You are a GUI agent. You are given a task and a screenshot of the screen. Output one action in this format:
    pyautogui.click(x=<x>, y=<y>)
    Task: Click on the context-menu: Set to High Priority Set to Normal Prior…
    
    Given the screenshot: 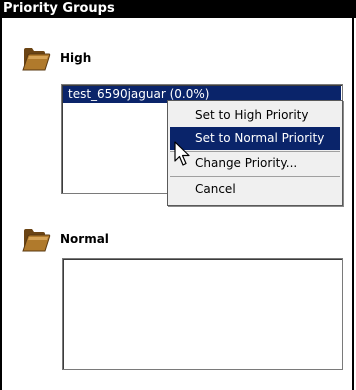 What is the action you would take?
    pyautogui.click(x=255, y=153)
    